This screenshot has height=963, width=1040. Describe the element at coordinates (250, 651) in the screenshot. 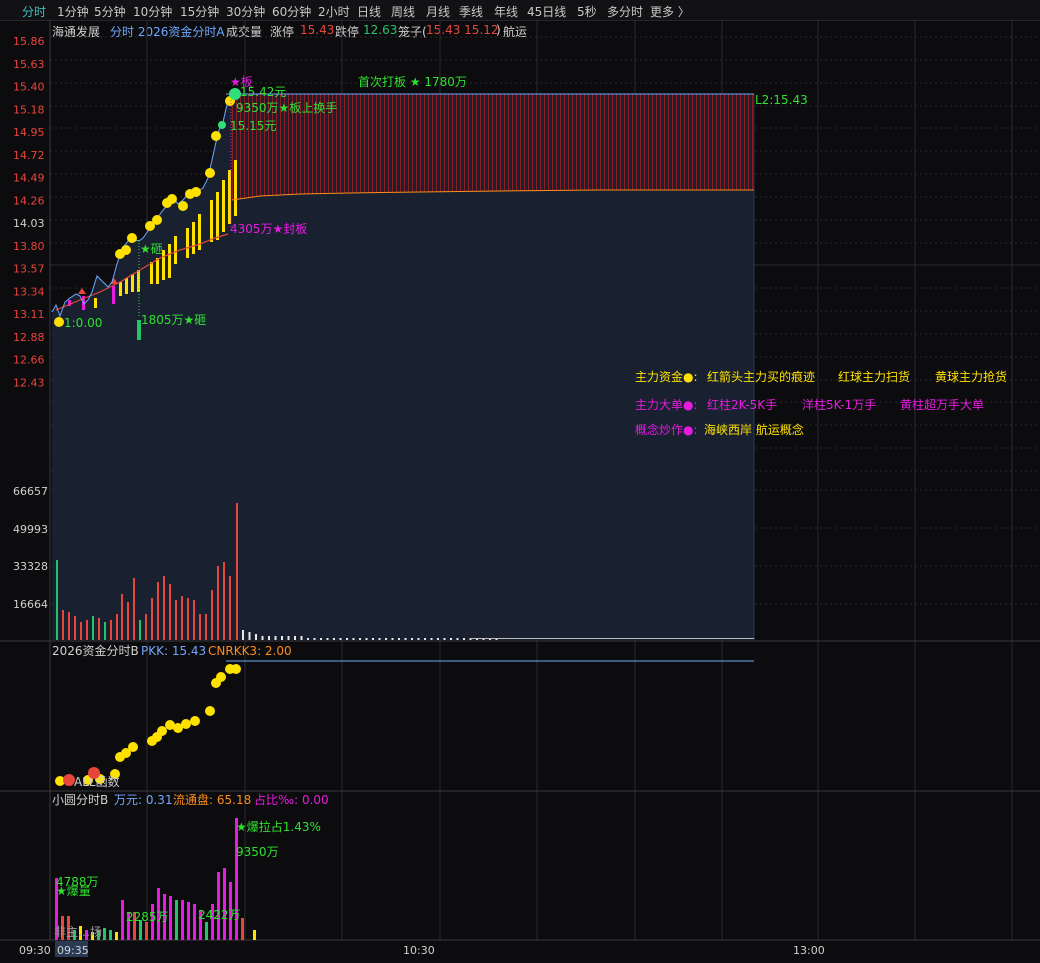

I see `panel2-cnrkk: CNRKK3: 2.00` at that location.